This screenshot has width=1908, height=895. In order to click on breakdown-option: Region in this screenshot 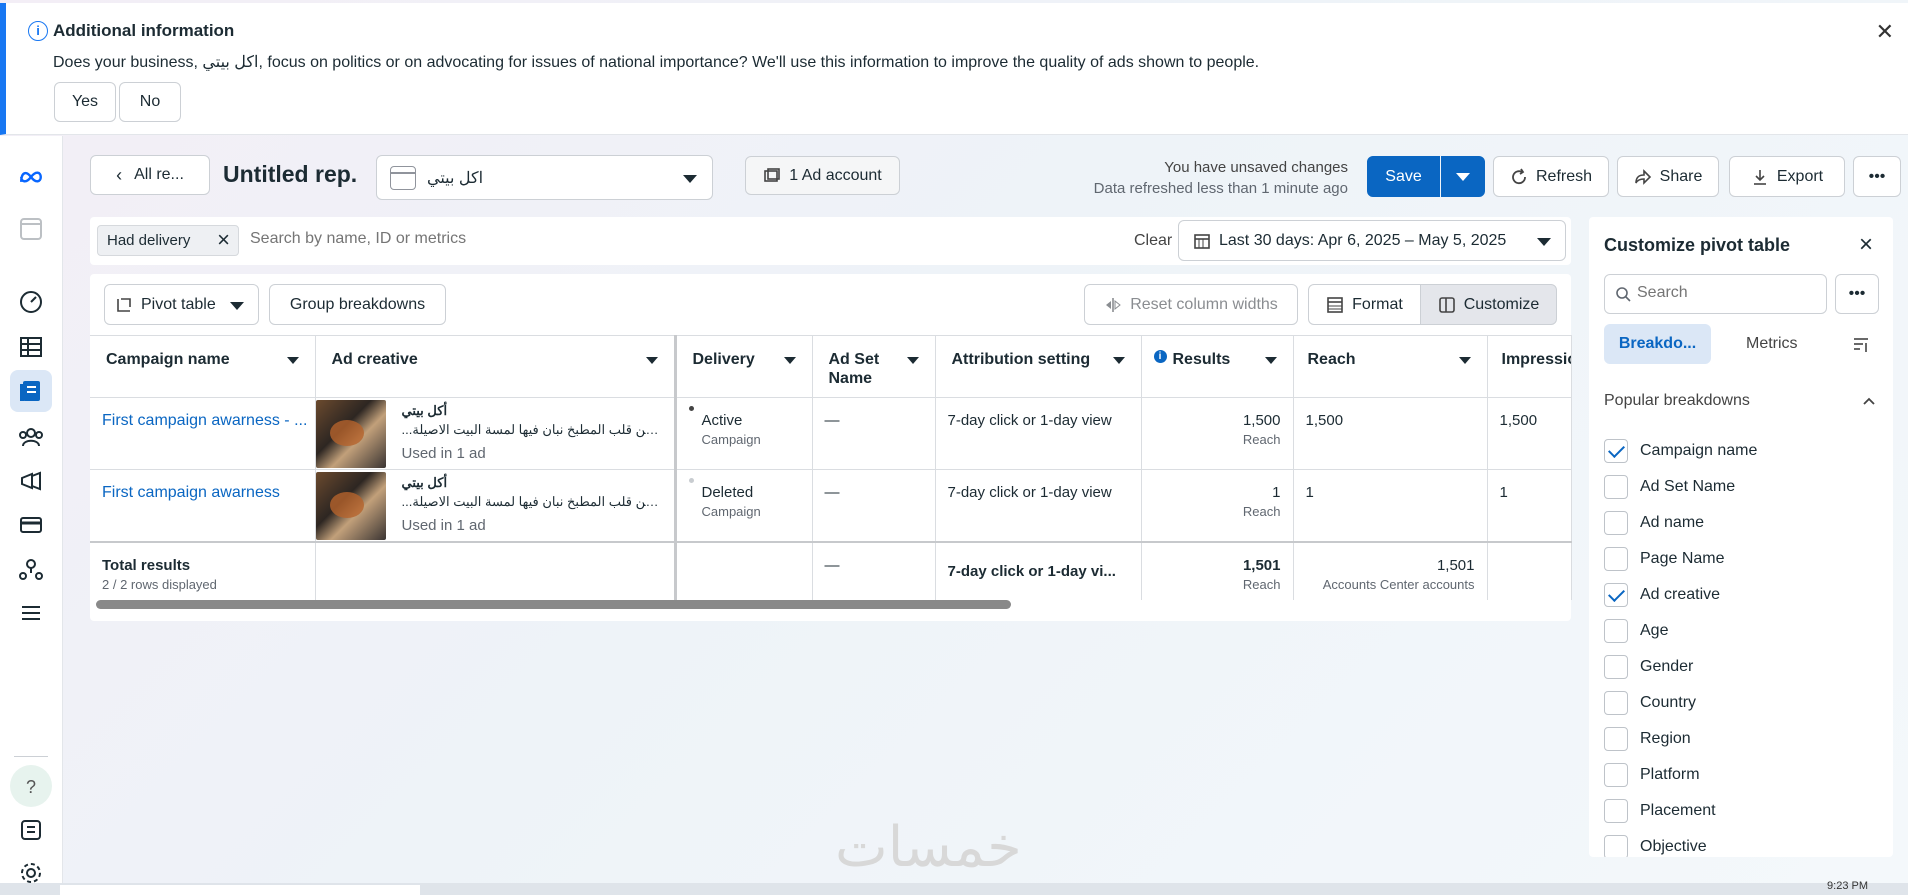, I will do `click(1744, 739)`.